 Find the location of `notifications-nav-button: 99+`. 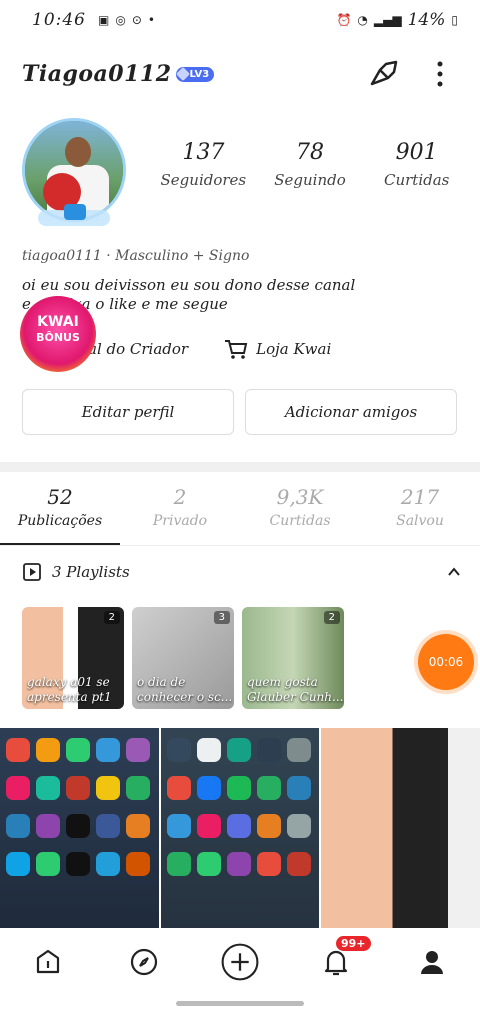

notifications-nav-button: 99+ is located at coordinates (343, 959).